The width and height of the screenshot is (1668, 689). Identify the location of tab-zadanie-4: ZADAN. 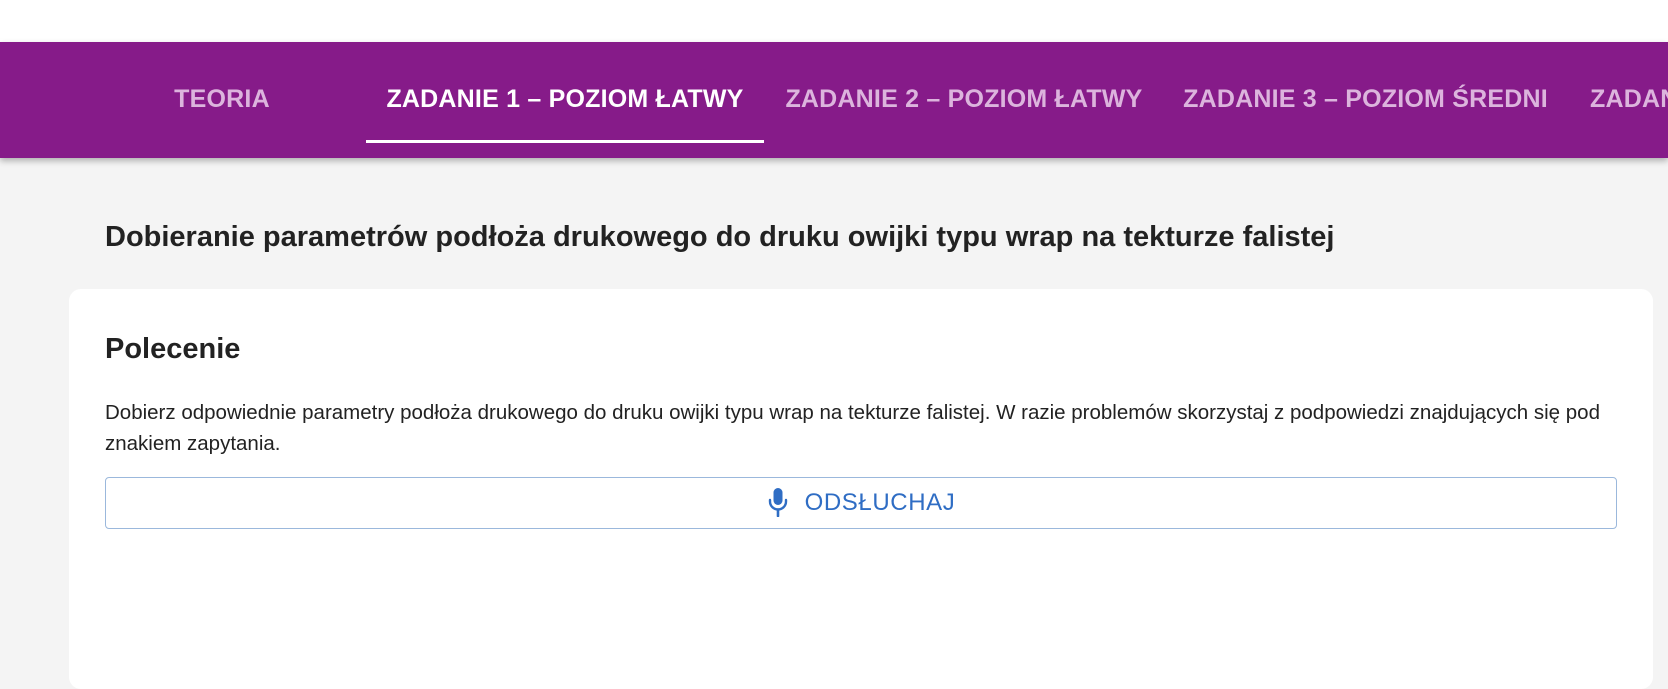
(1629, 100).